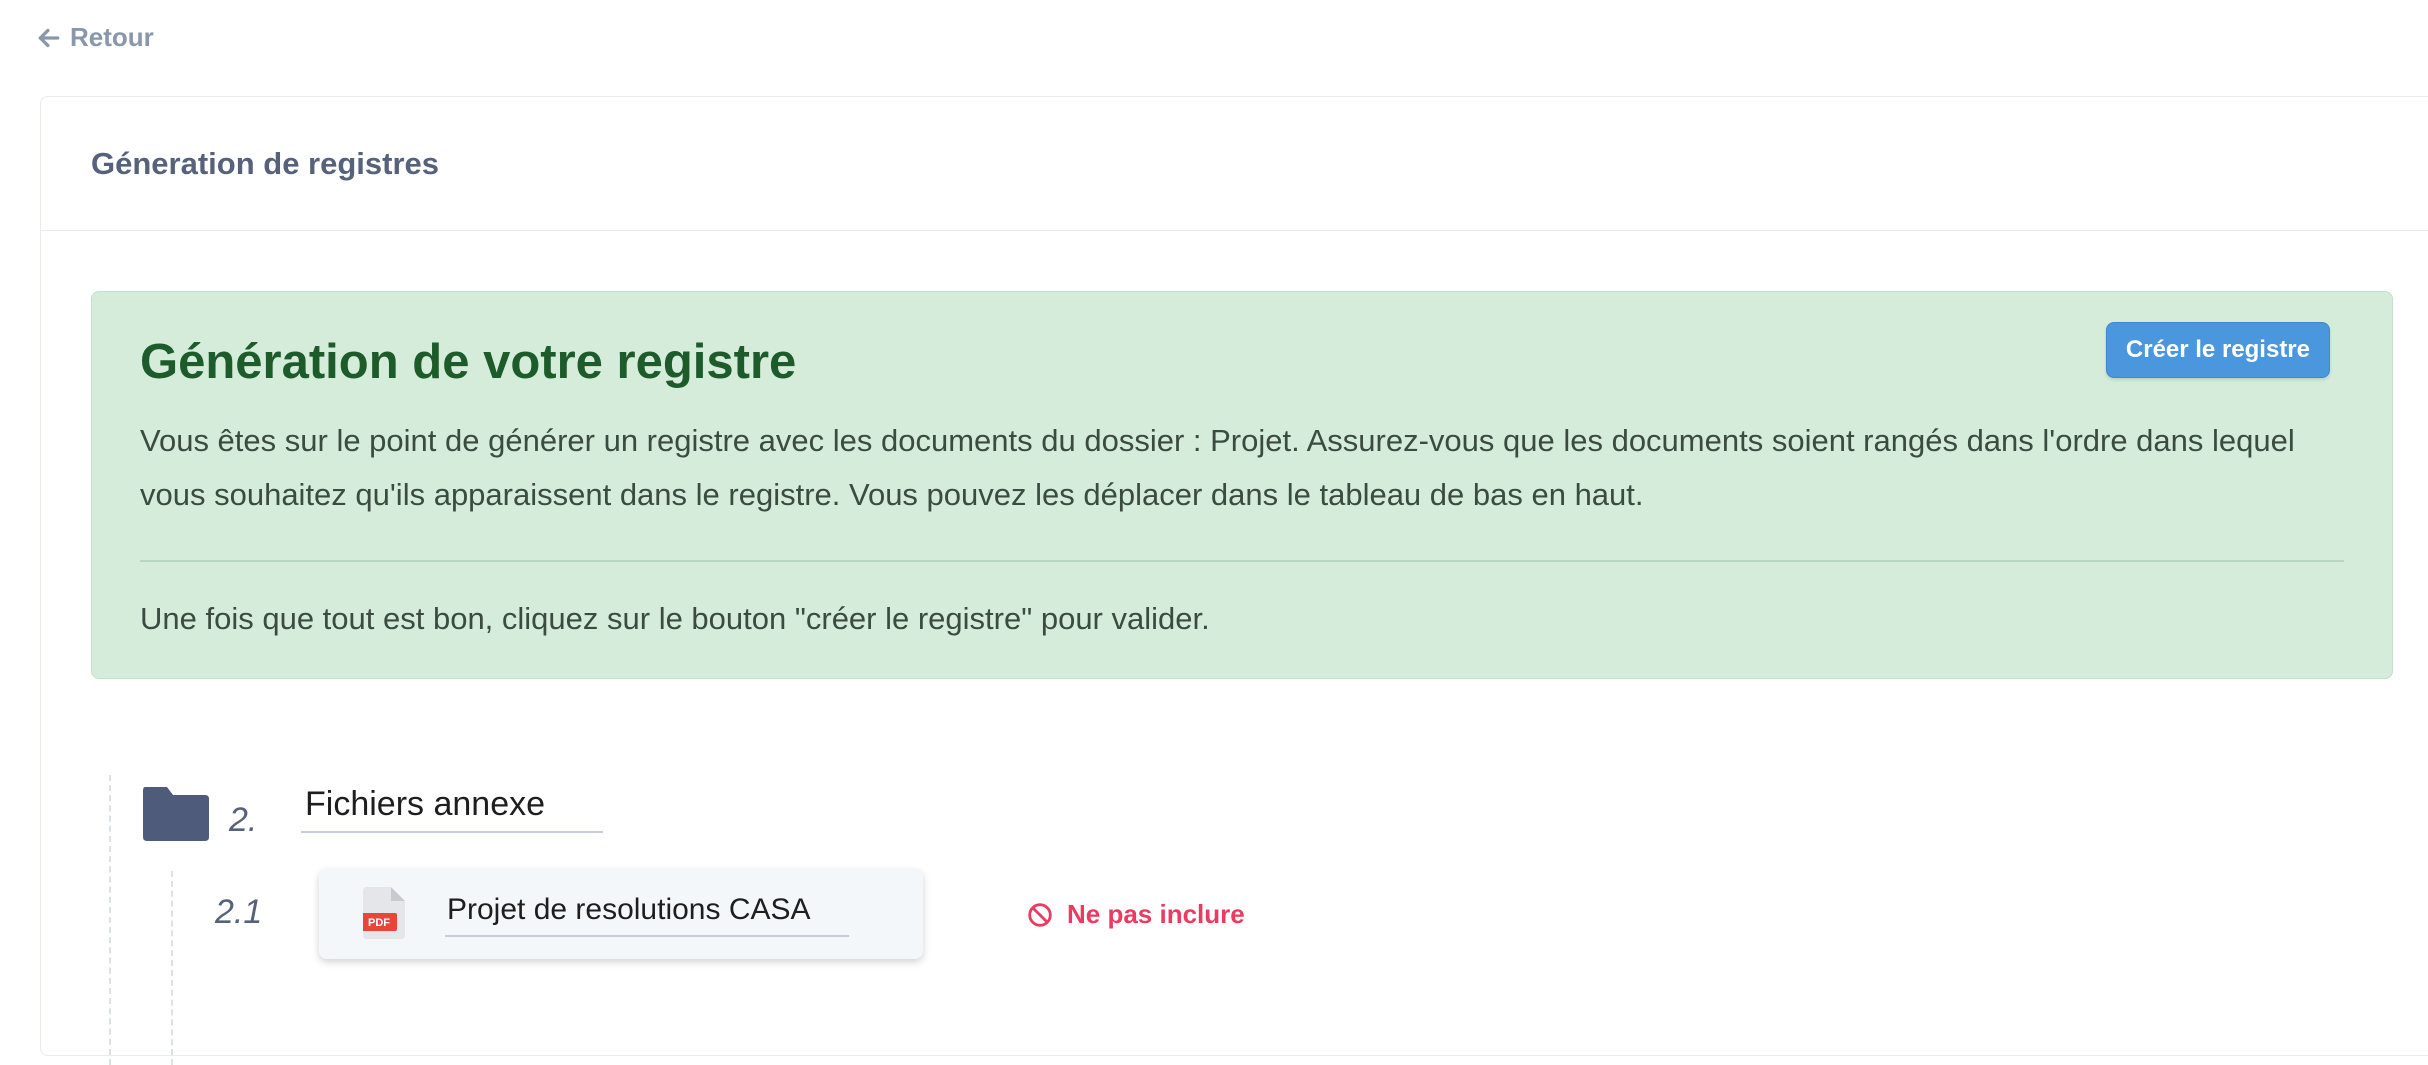 The image size is (2428, 1065). What do you see at coordinates (176, 814) in the screenshot?
I see `folder-icon` at bounding box center [176, 814].